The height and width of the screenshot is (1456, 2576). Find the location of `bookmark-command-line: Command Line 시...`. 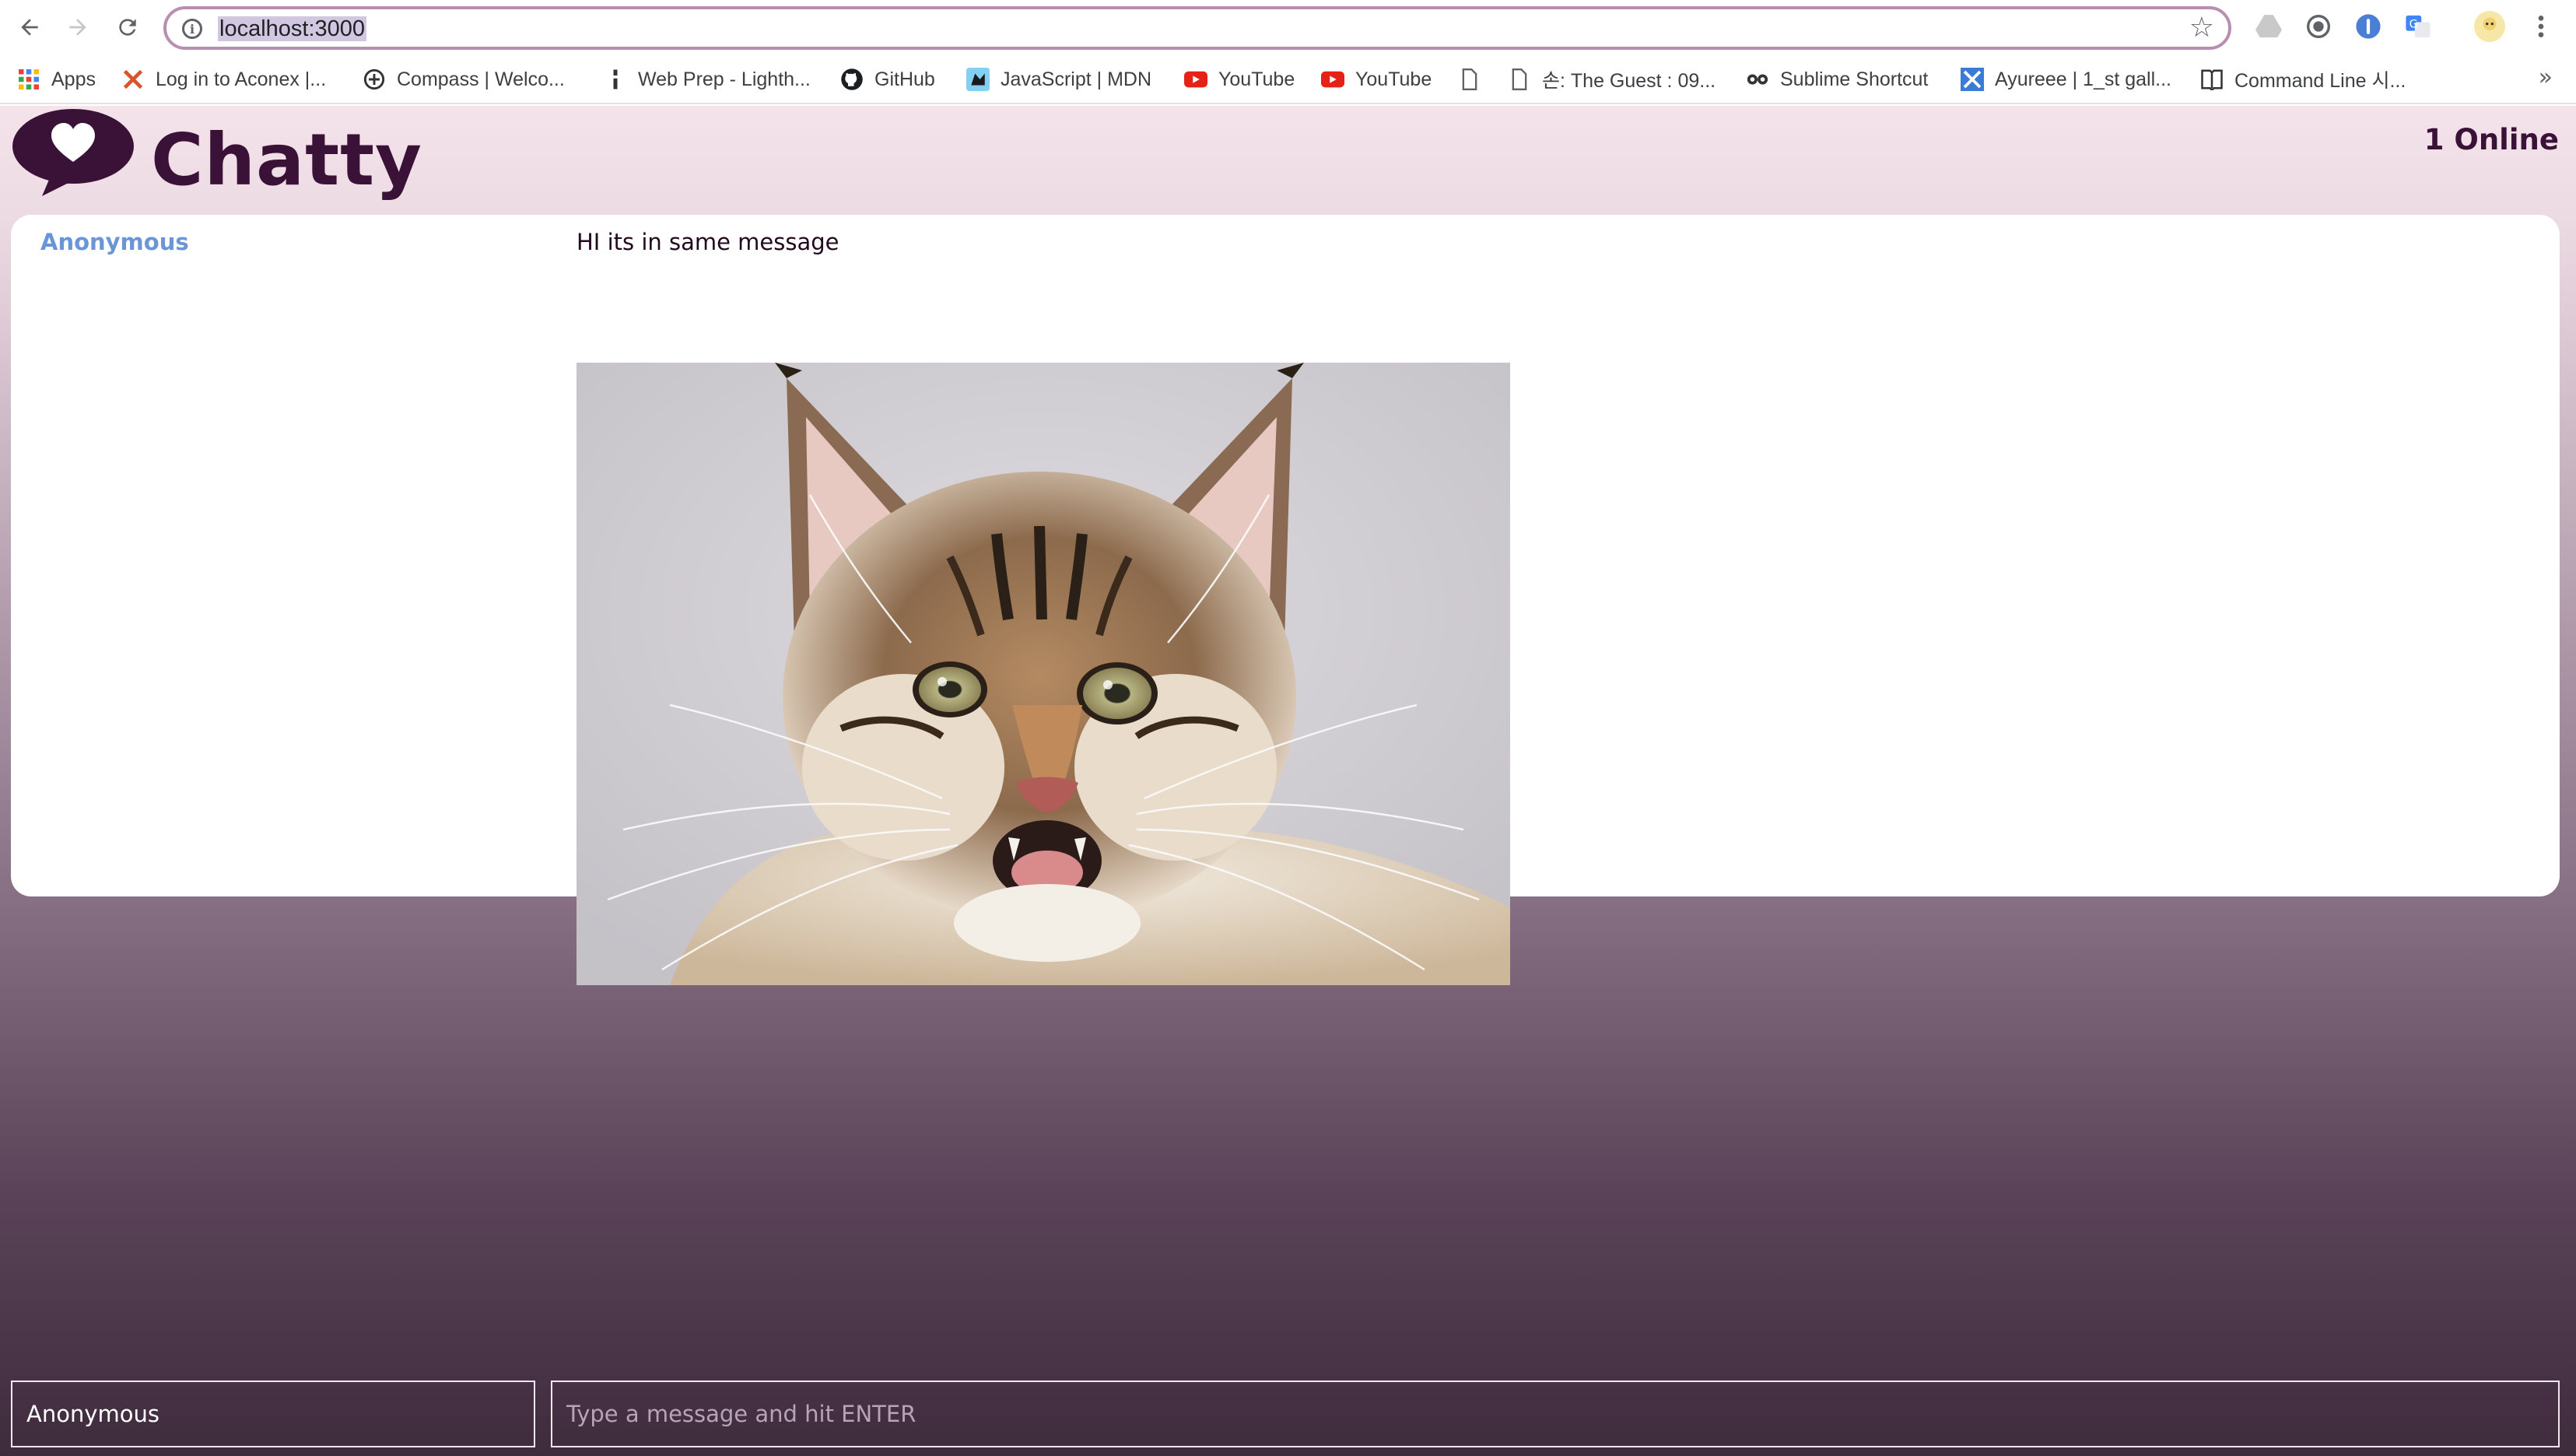

bookmark-command-line: Command Line 시... is located at coordinates (2303, 79).